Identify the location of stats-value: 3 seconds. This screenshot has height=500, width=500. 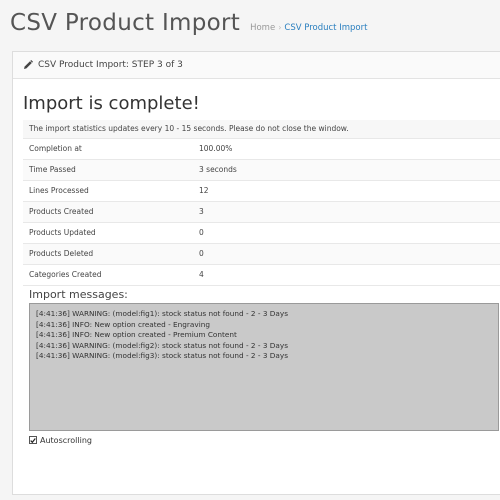
(344, 169).